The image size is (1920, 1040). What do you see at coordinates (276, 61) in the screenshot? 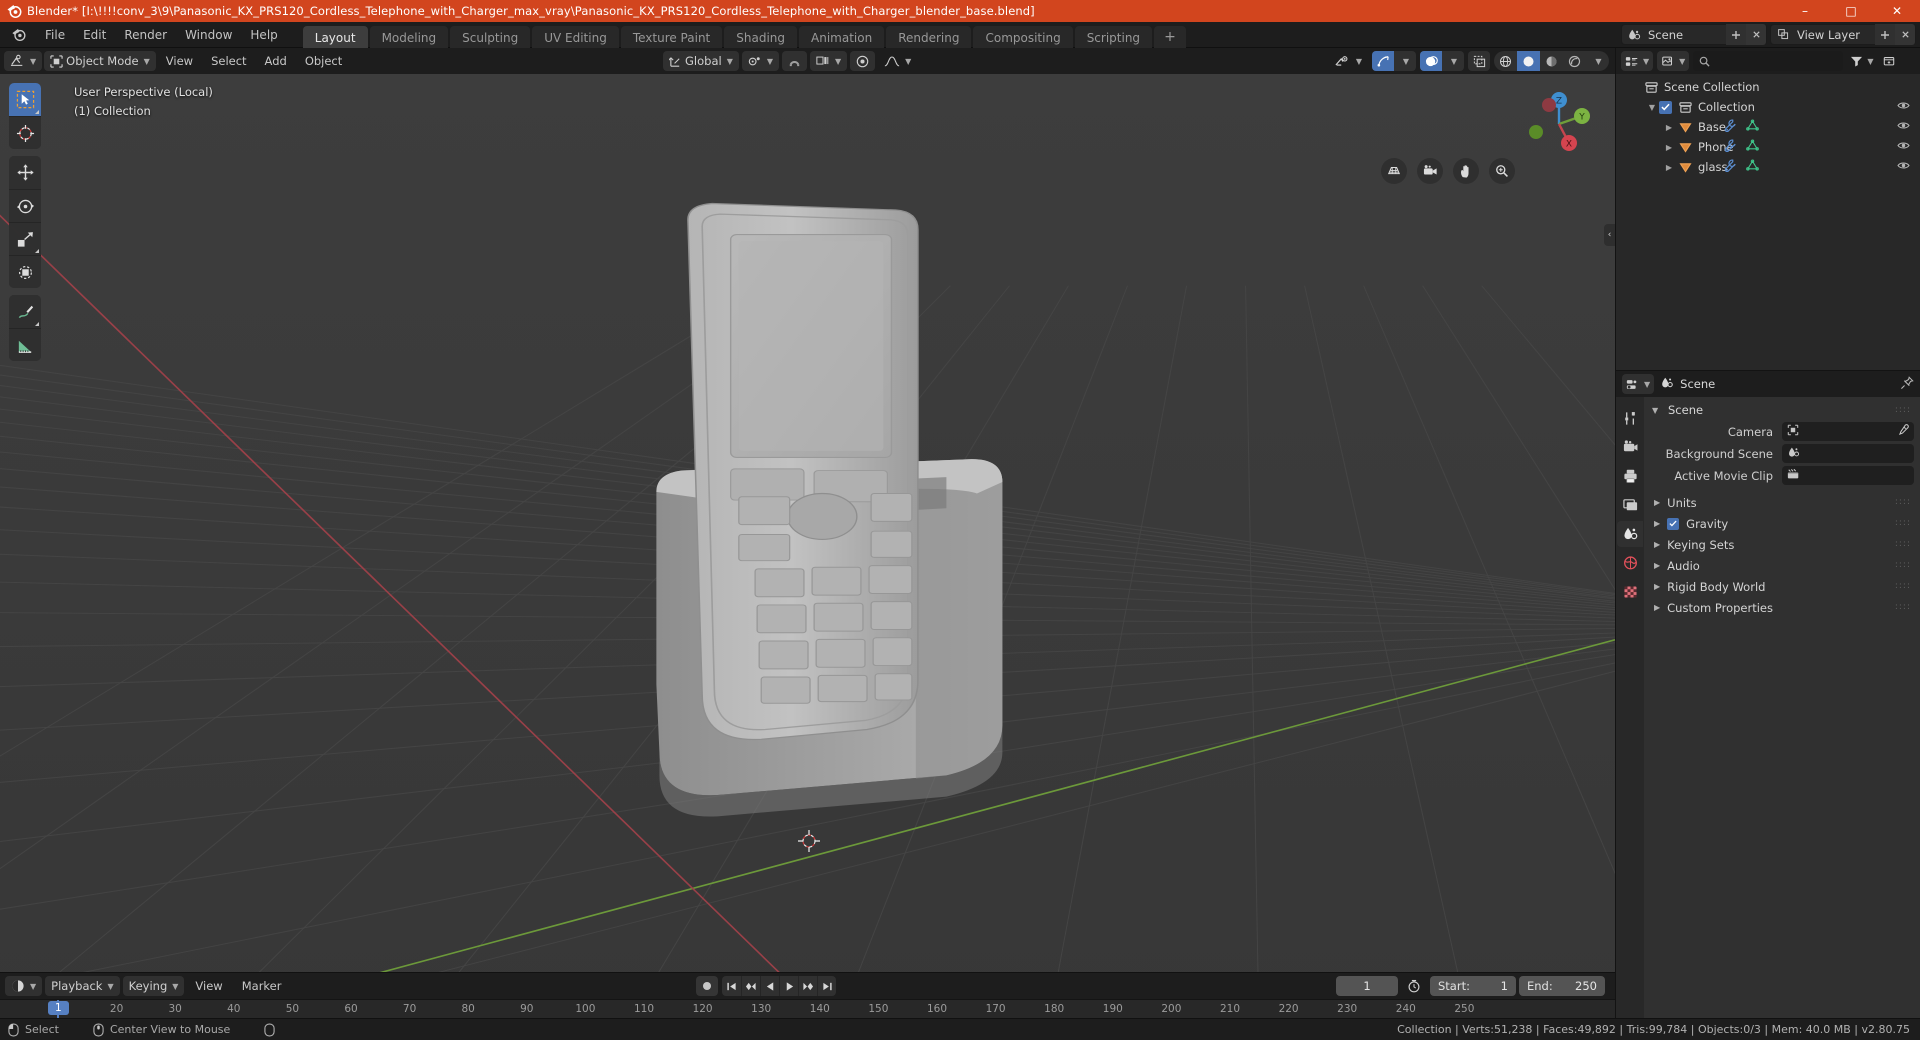
I see `viewport-menu-add: Add` at bounding box center [276, 61].